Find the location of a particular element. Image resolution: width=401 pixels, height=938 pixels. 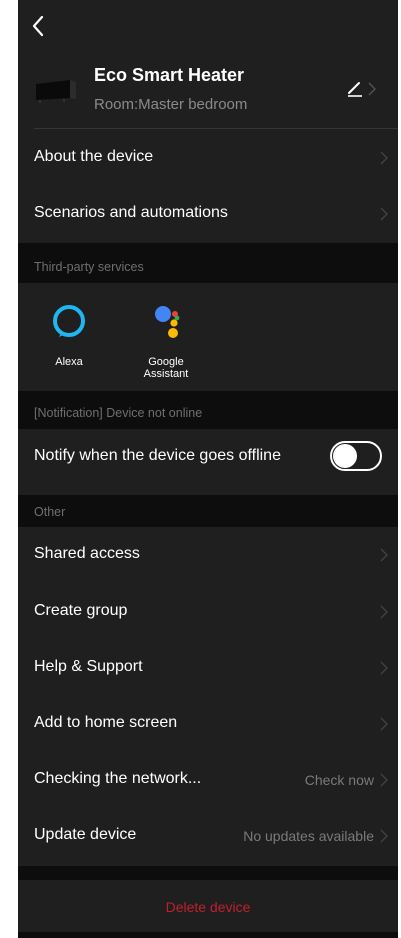

alexa-icon is located at coordinates (69, 321).